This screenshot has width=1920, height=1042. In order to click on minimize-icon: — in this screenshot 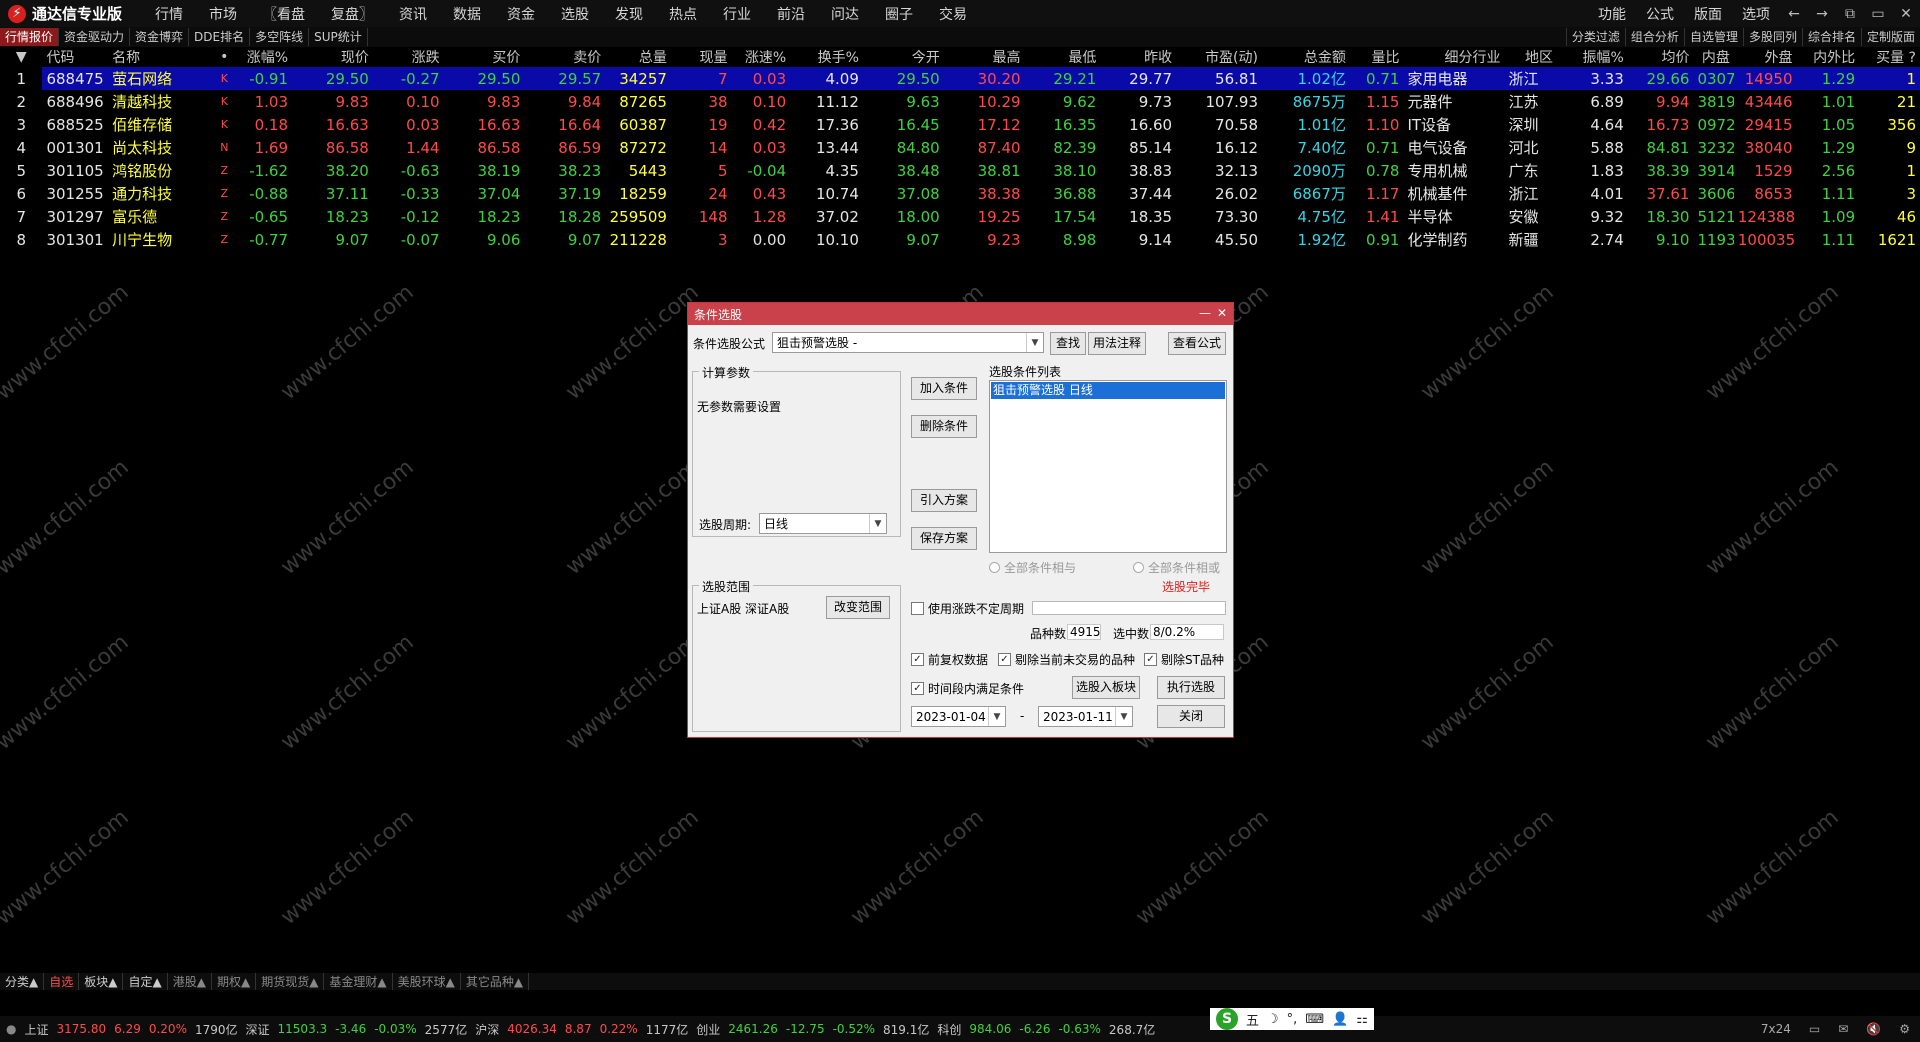, I will do `click(1205, 313)`.